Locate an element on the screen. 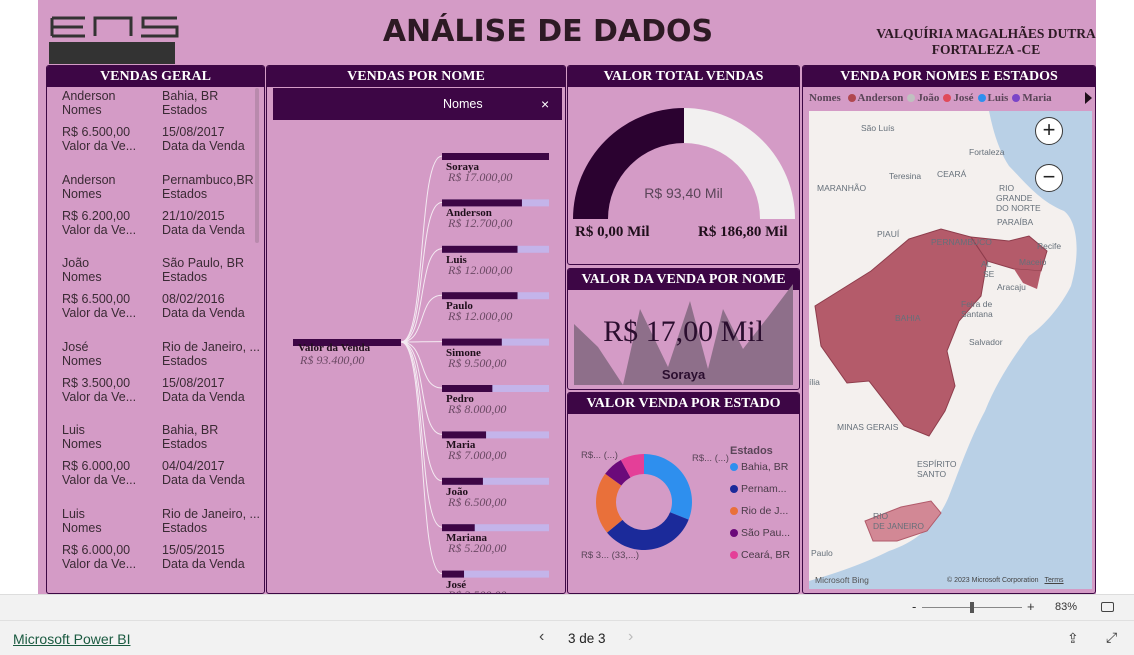  sale-name: Luis is located at coordinates (73, 514).